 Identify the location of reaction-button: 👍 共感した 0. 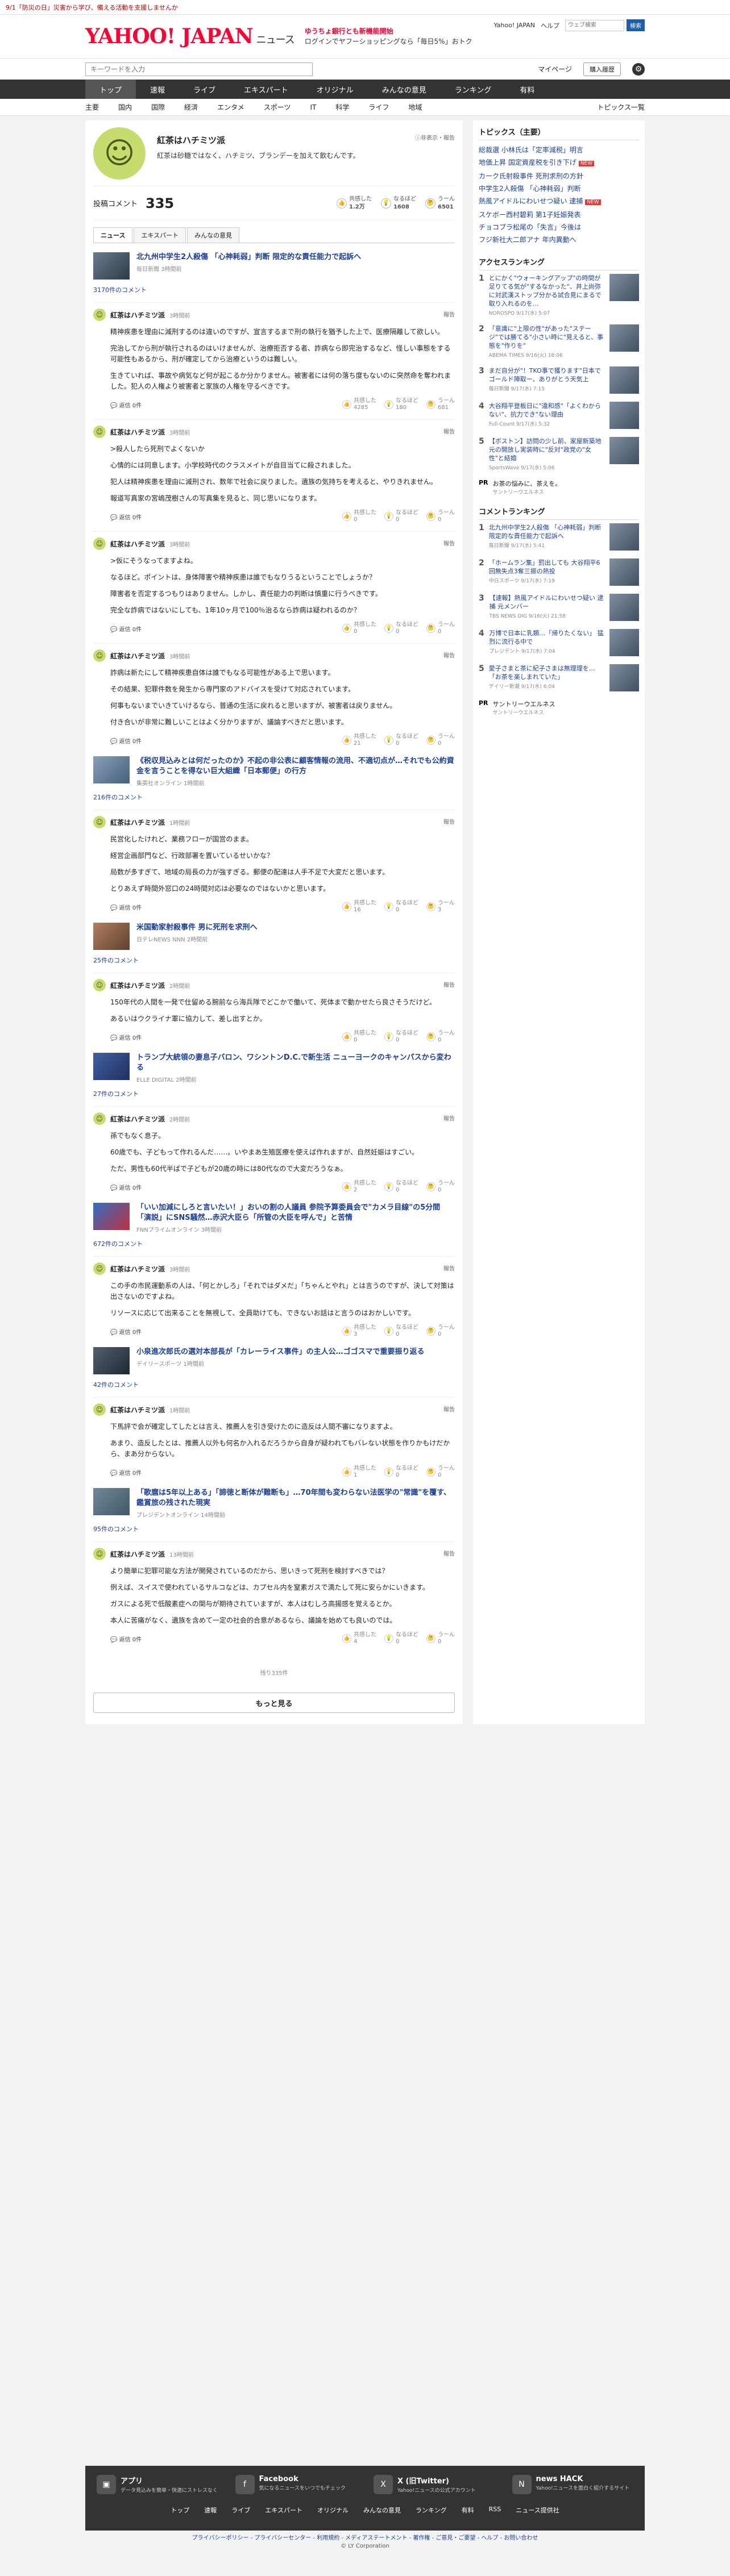
(359, 628).